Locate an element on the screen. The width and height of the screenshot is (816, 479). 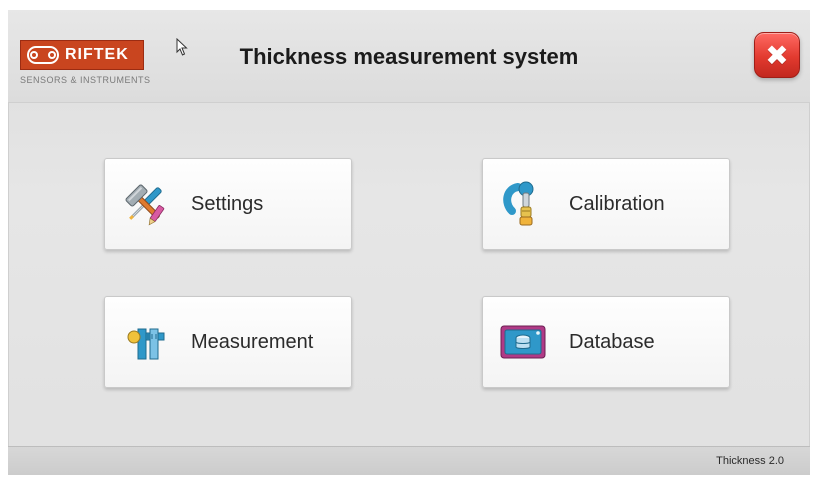
tools-icon is located at coordinates (145, 204).